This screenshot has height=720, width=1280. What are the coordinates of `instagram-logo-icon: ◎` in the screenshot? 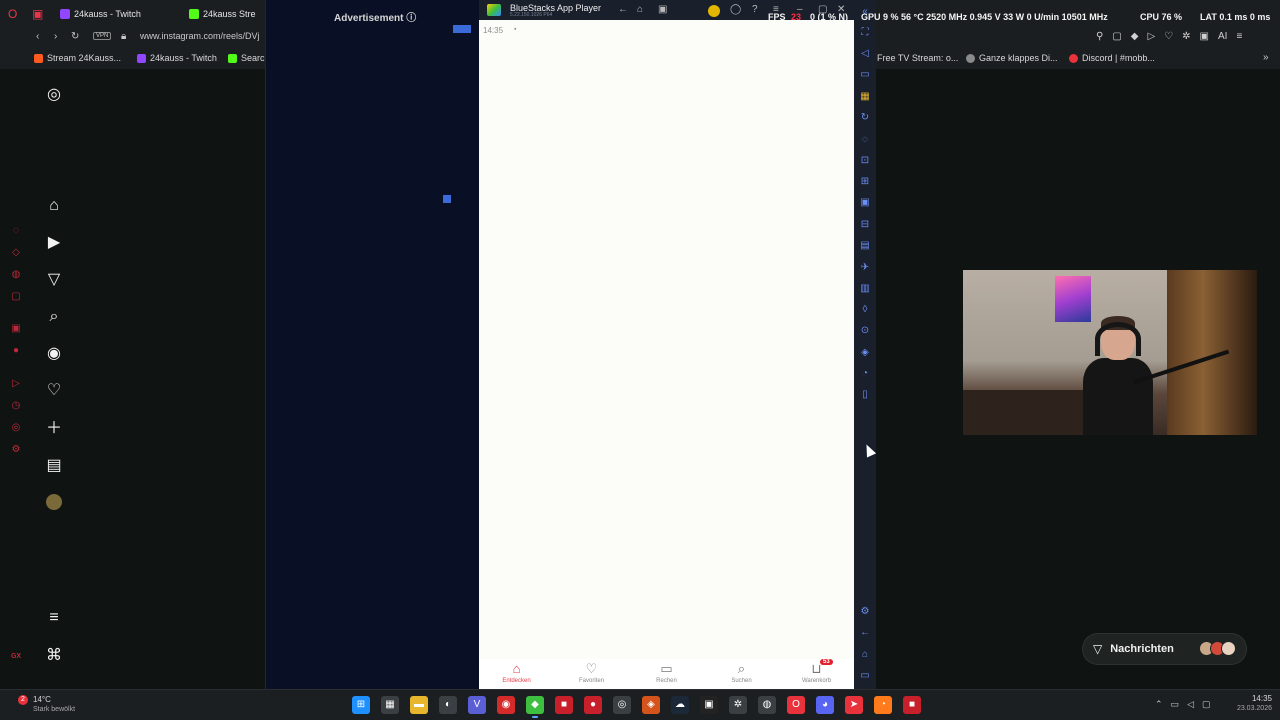 It's located at (54, 95).